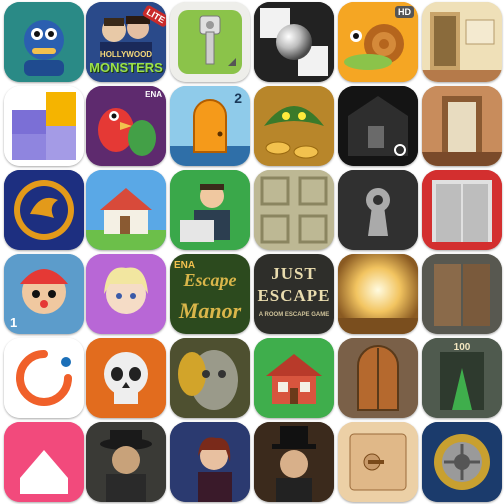 This screenshot has width=504, height=504. I want to click on vault-door-icon, so click(462, 462).